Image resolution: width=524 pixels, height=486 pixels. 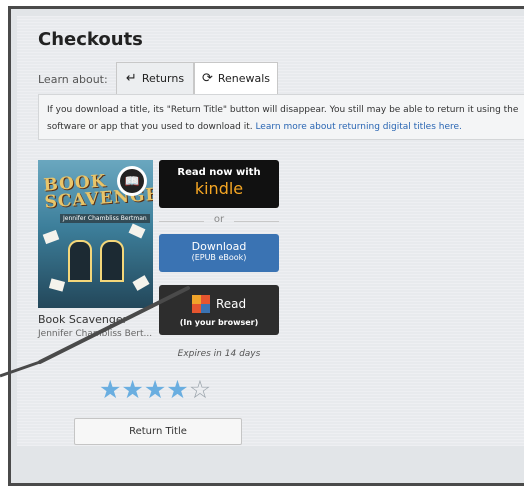 I want to click on kindle-button-line1: Read now with, so click(x=219, y=172).